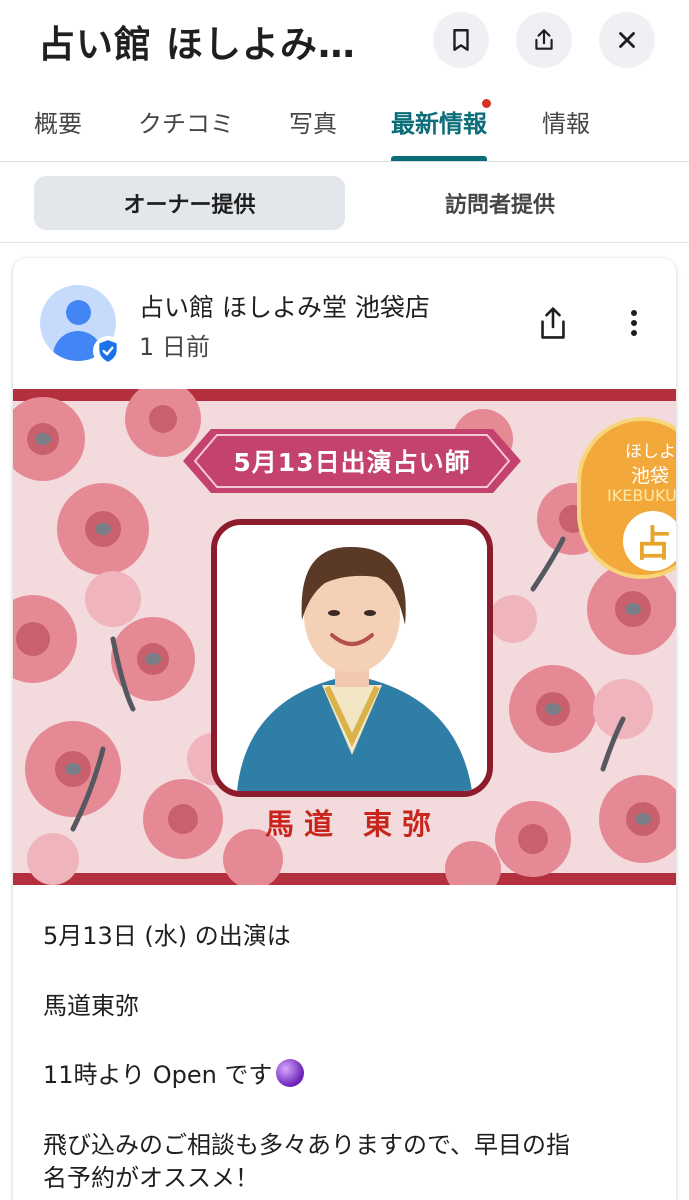  I want to click on close-icon, so click(627, 40).